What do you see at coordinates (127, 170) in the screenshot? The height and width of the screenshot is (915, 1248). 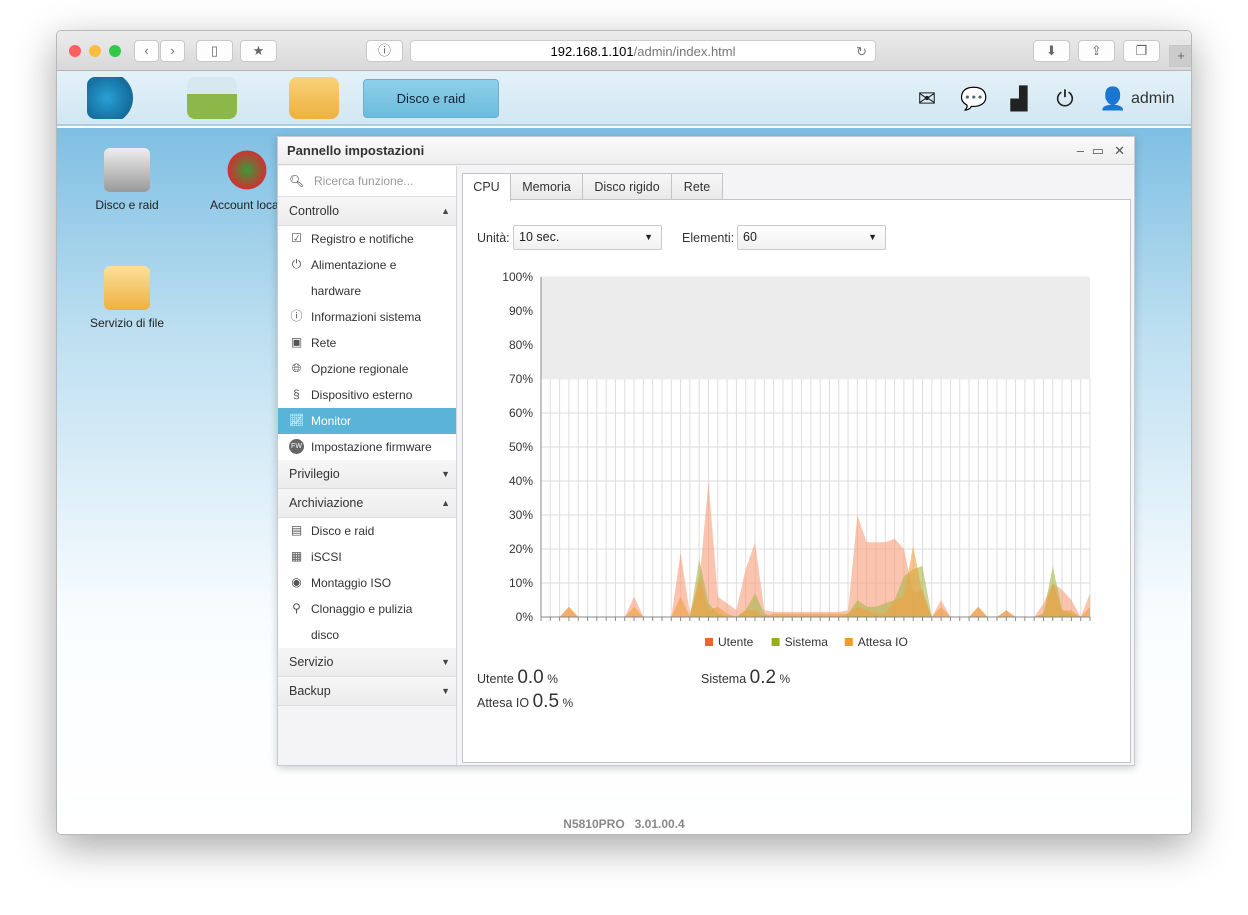 I see `storage-icon` at bounding box center [127, 170].